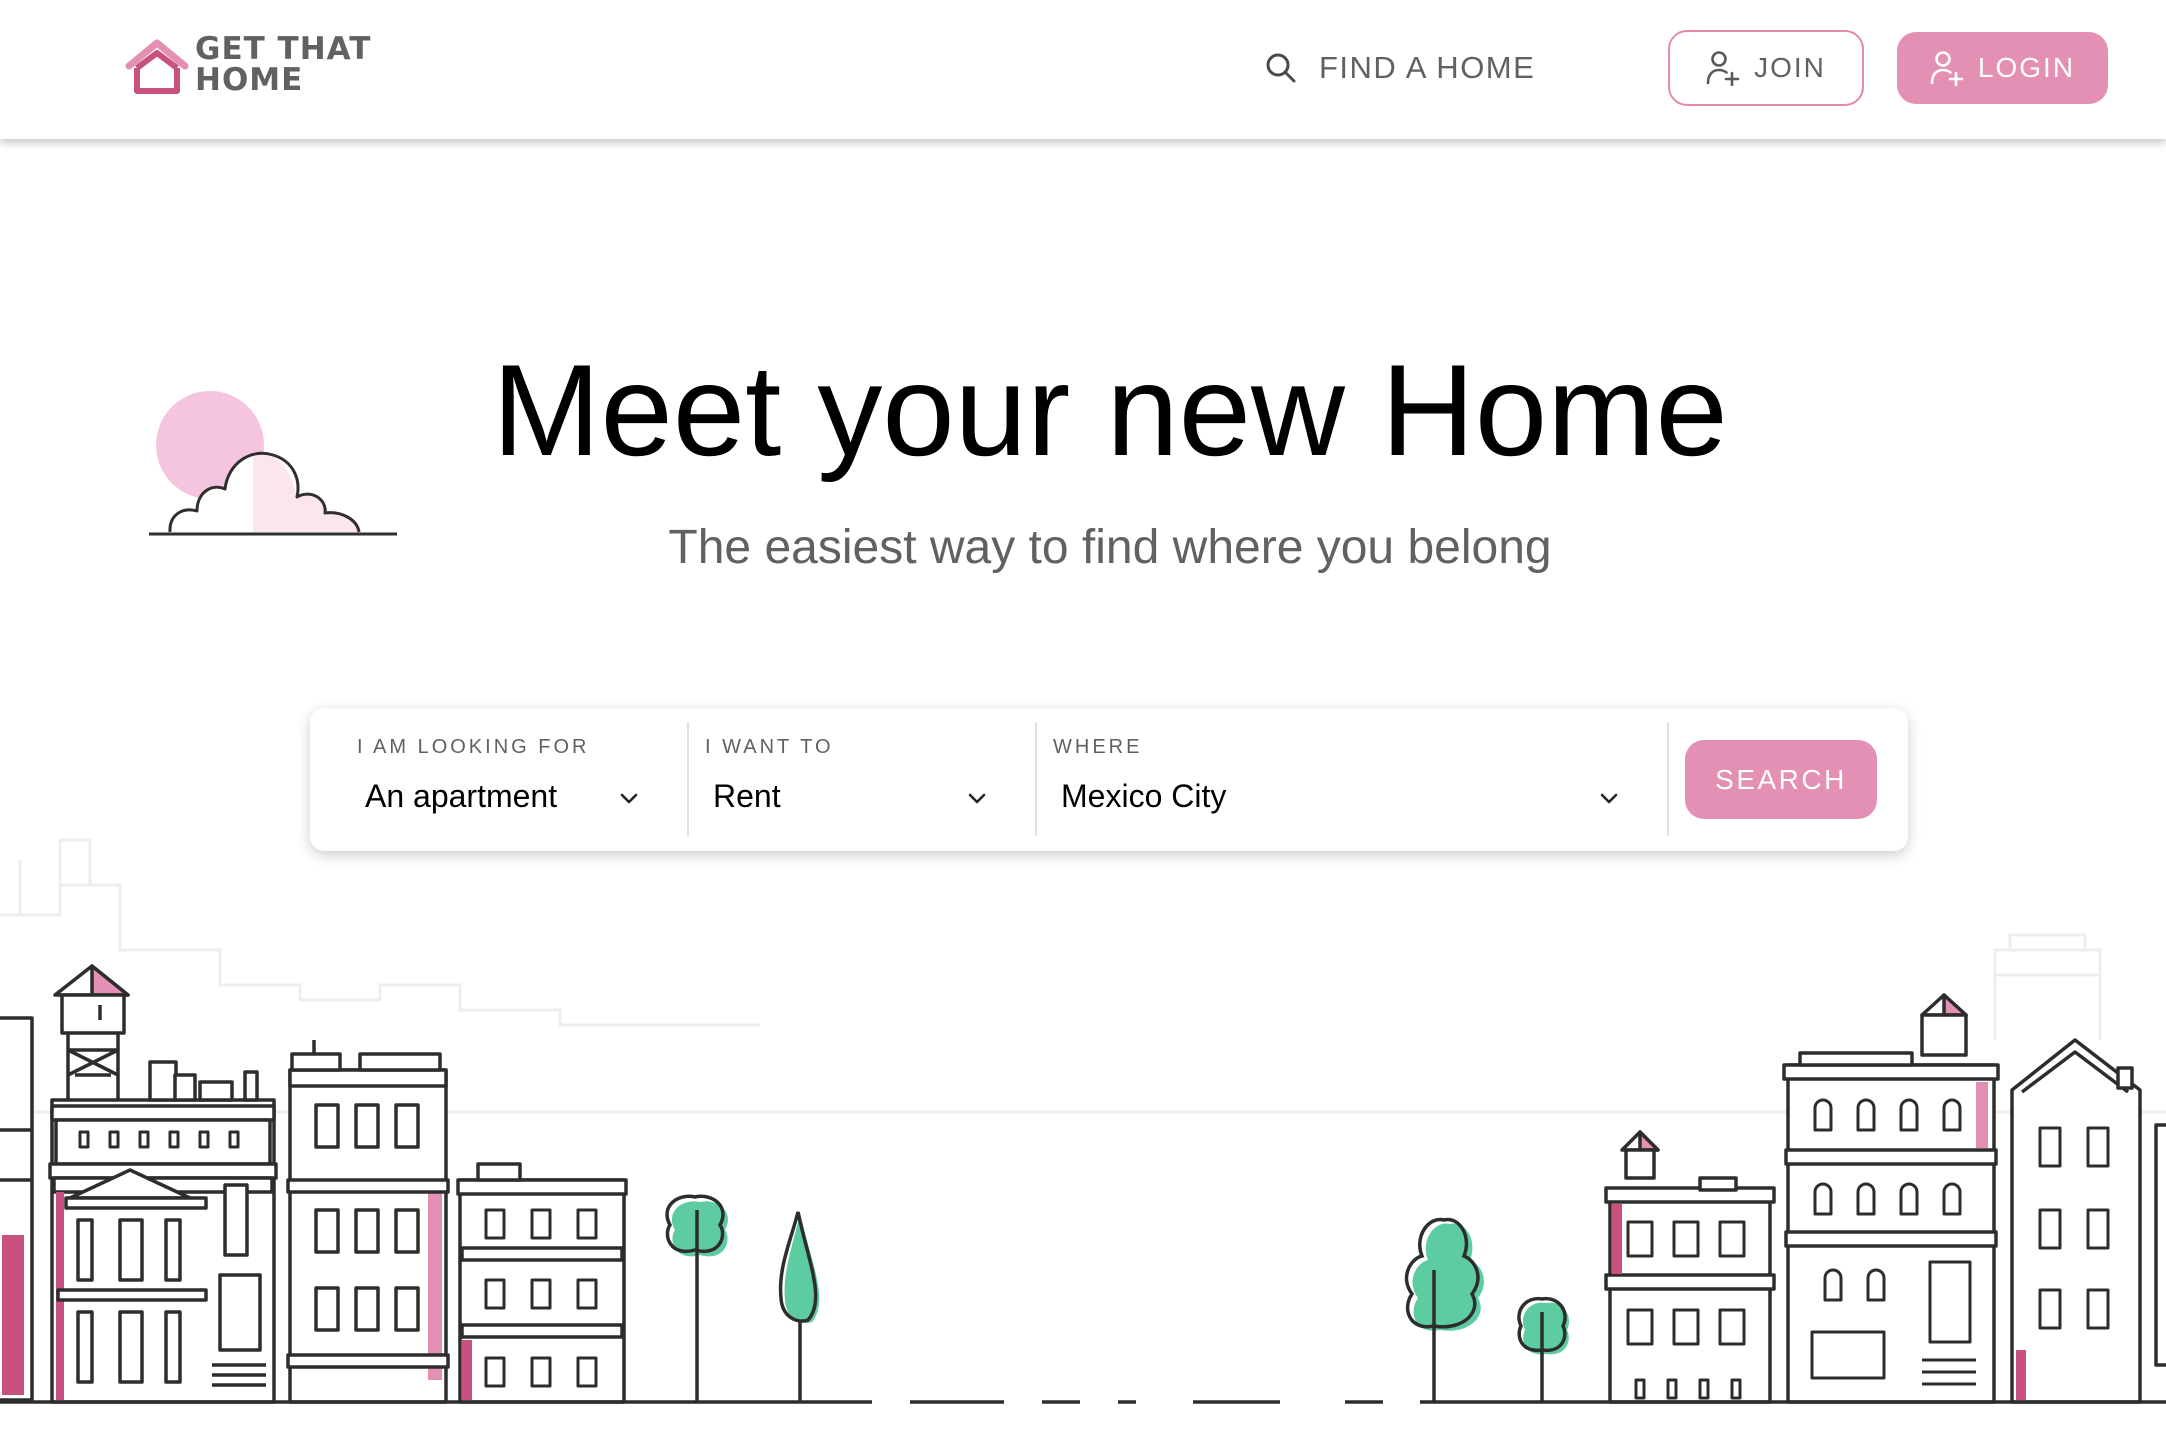 The height and width of the screenshot is (1452, 2166). Describe the element at coordinates (1427, 67) in the screenshot. I see `find-home-label: FIND A HOME` at that location.